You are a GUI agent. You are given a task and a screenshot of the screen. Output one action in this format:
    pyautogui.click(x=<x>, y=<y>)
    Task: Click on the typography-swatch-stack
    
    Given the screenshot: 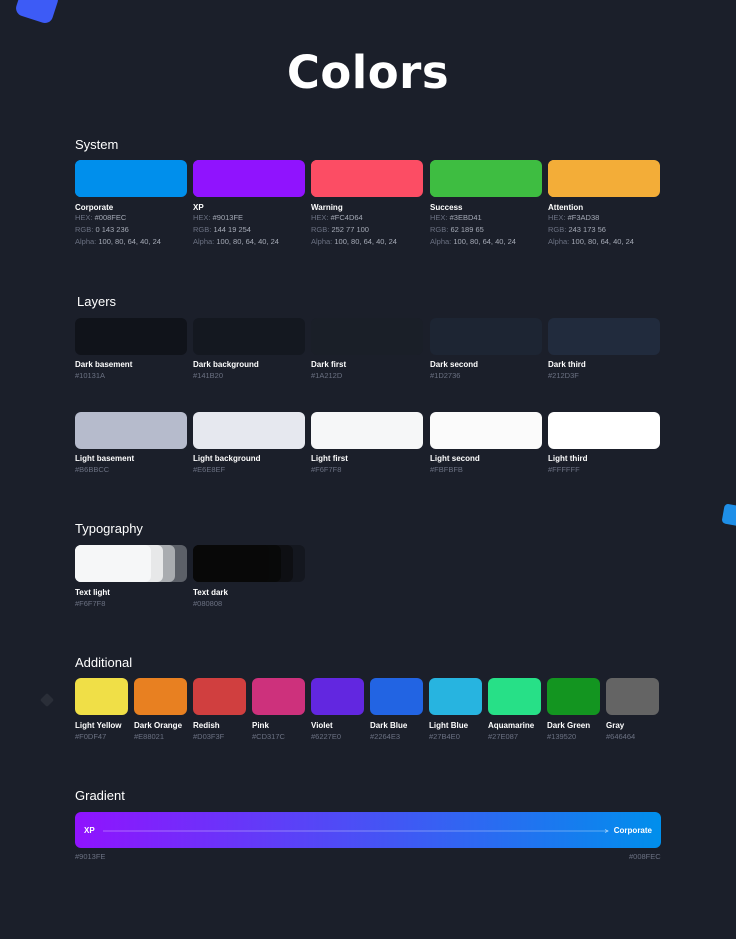 What is the action you would take?
    pyautogui.click(x=131, y=563)
    